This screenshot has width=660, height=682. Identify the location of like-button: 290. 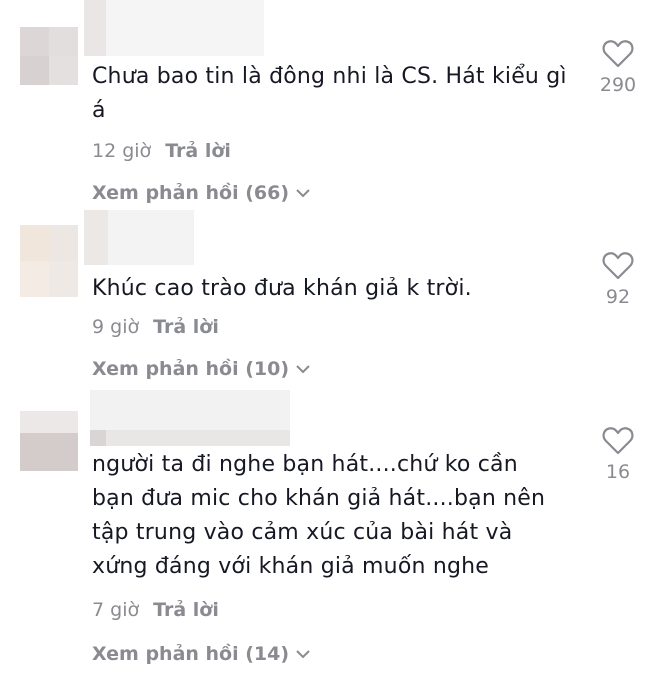
(618, 67).